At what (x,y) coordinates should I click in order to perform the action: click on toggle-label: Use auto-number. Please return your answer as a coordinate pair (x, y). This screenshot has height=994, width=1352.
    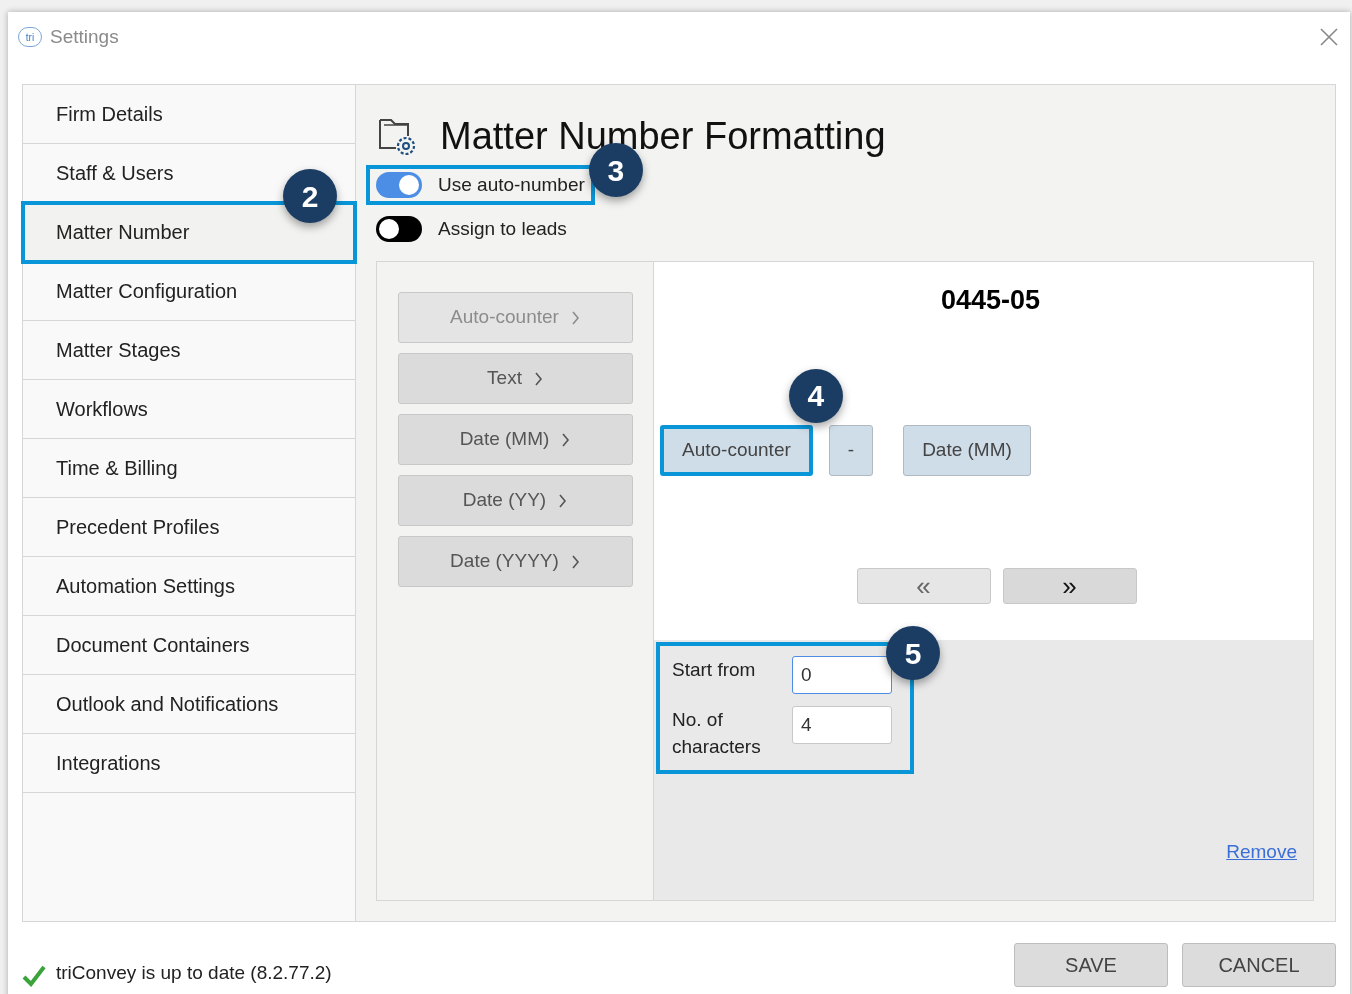
    Looking at the image, I should click on (511, 184).